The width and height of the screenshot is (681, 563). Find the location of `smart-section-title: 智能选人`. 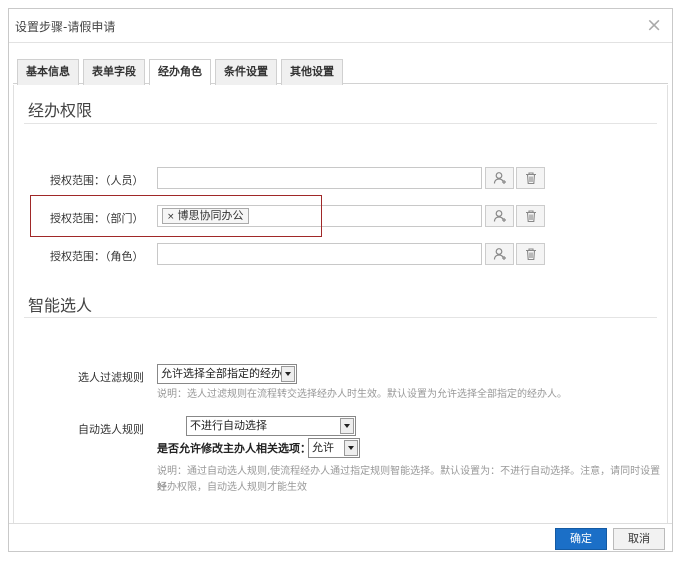

smart-section-title: 智能选人 is located at coordinates (60, 305).